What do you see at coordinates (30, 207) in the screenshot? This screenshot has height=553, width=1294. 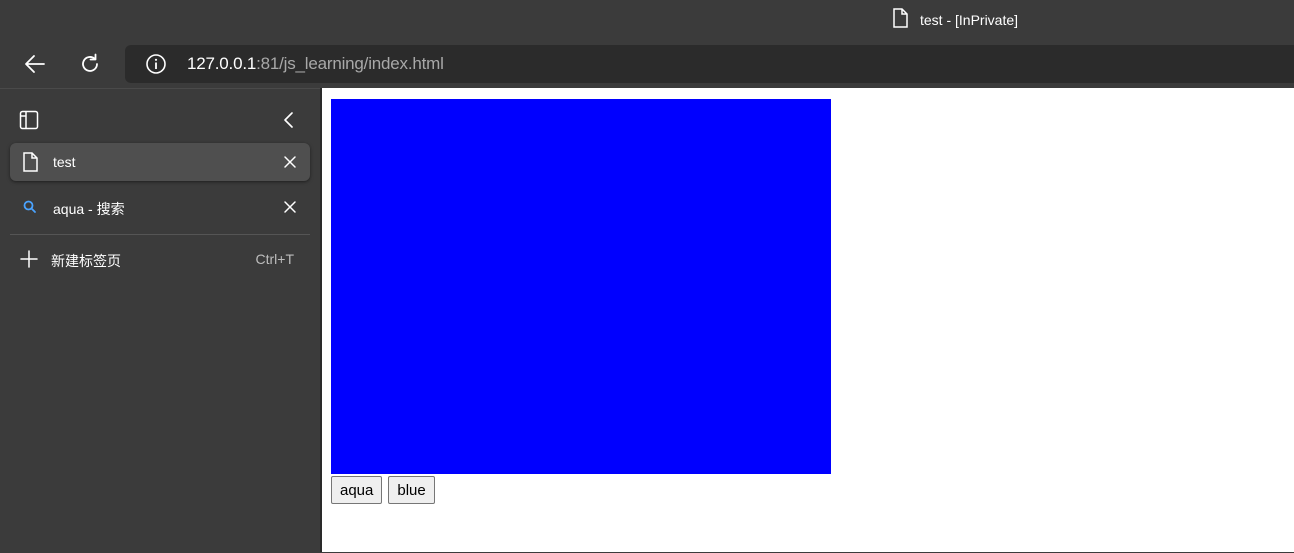 I see `search-icon` at bounding box center [30, 207].